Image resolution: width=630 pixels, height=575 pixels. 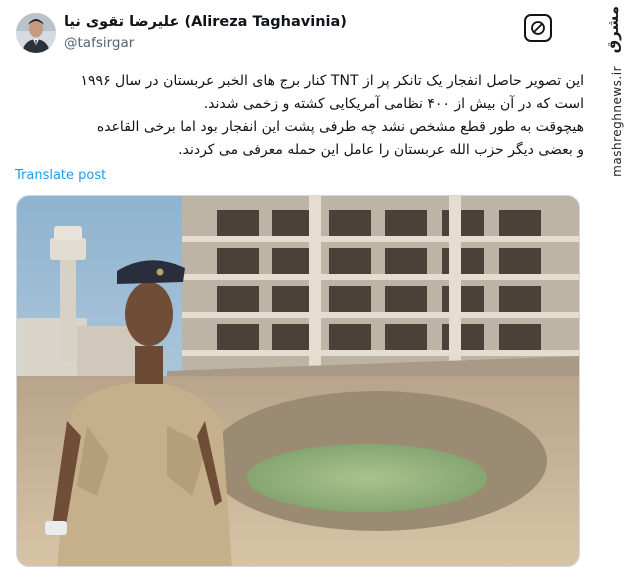 I want to click on translate-post-link: Translate post, so click(x=60, y=175).